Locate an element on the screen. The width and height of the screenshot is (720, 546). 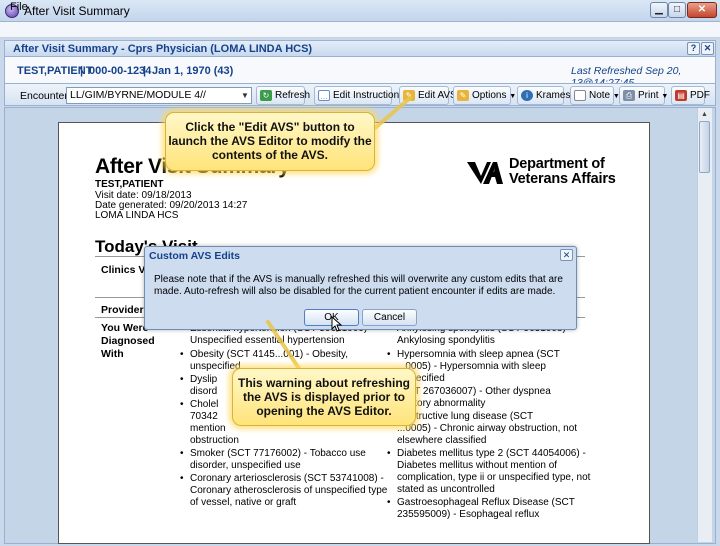
pdf-label: PDF is located at coordinates (700, 95).